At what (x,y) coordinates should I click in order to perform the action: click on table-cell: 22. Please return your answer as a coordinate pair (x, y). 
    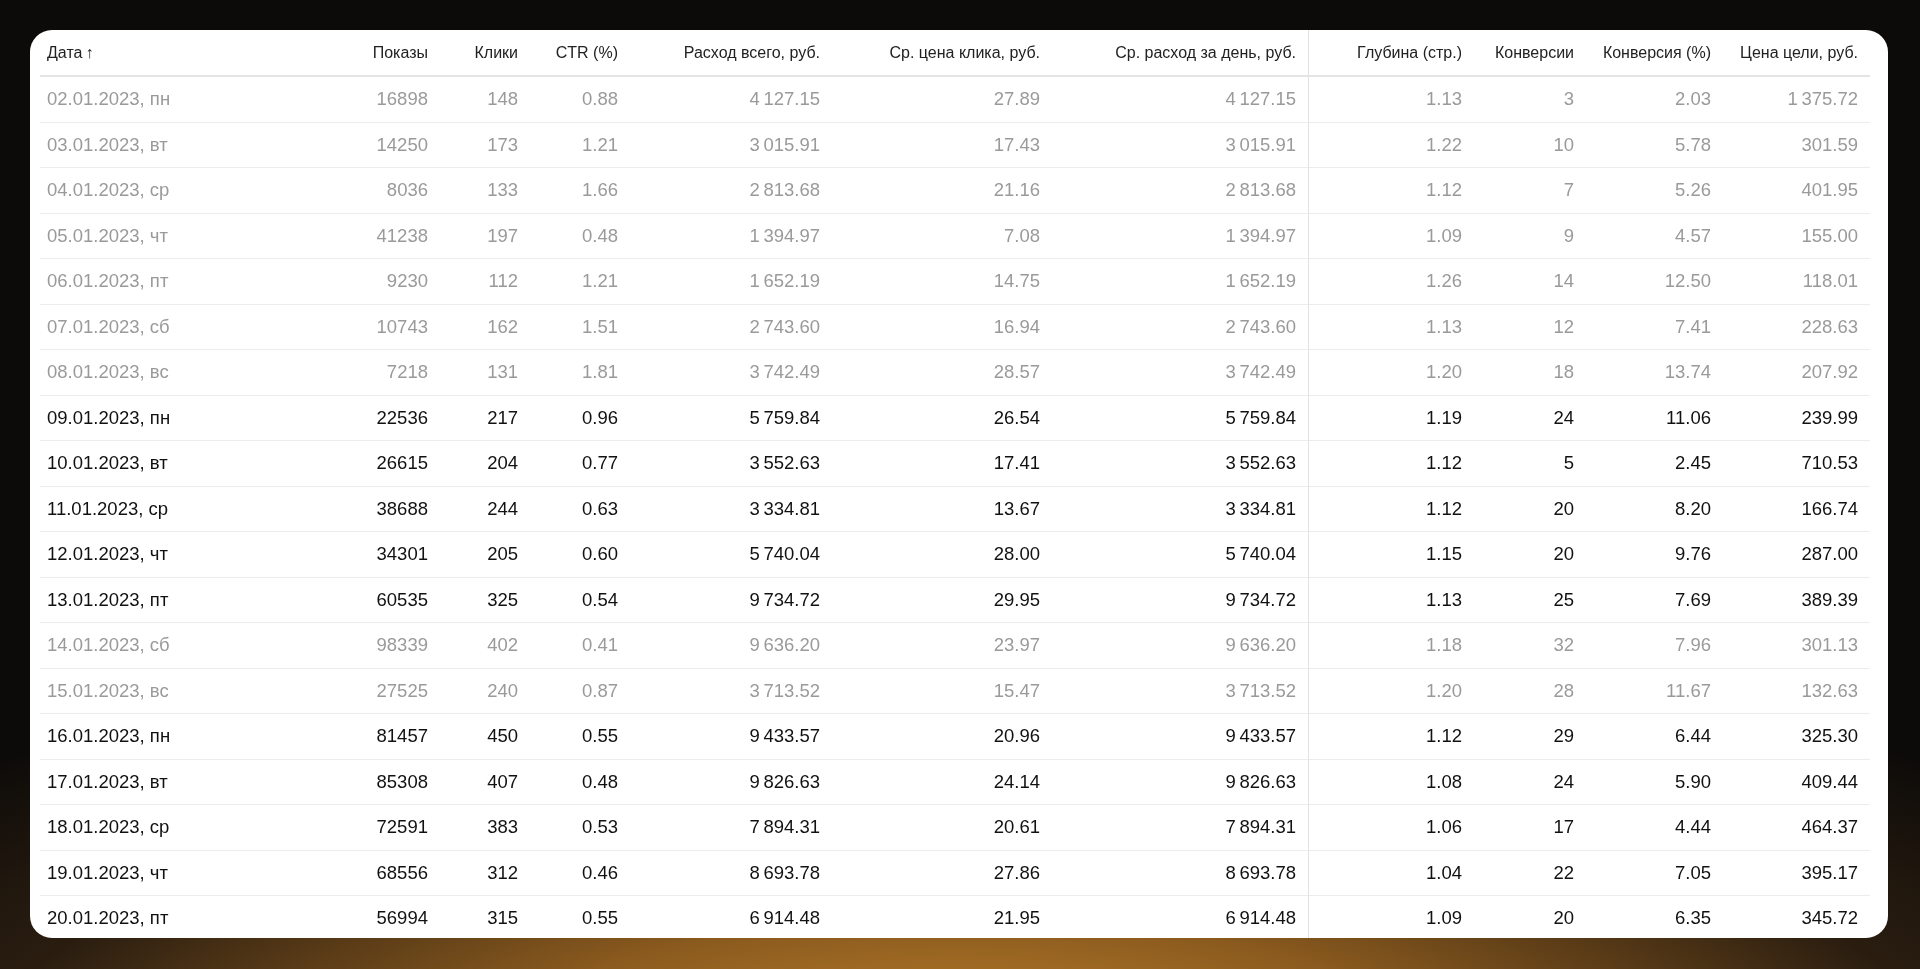
    Looking at the image, I should click on (1530, 873).